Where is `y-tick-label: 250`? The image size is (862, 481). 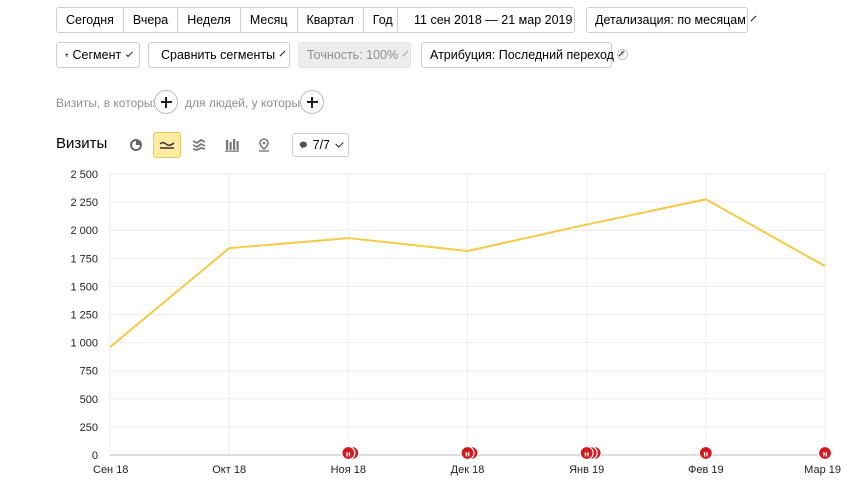 y-tick-label: 250 is located at coordinates (89, 428).